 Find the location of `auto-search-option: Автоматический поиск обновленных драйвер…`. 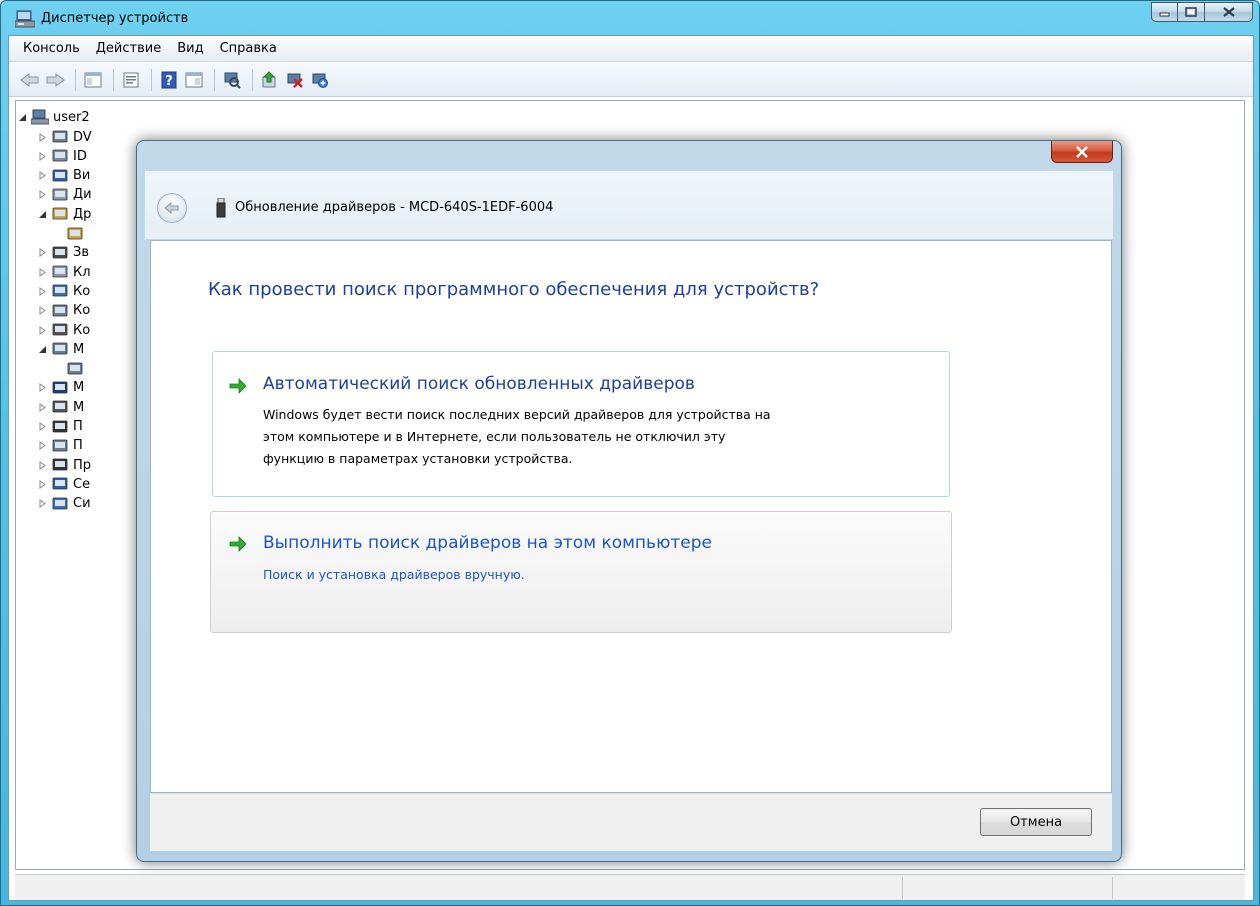

auto-search-option: Автоматический поиск обновленных драйвер… is located at coordinates (581, 424).